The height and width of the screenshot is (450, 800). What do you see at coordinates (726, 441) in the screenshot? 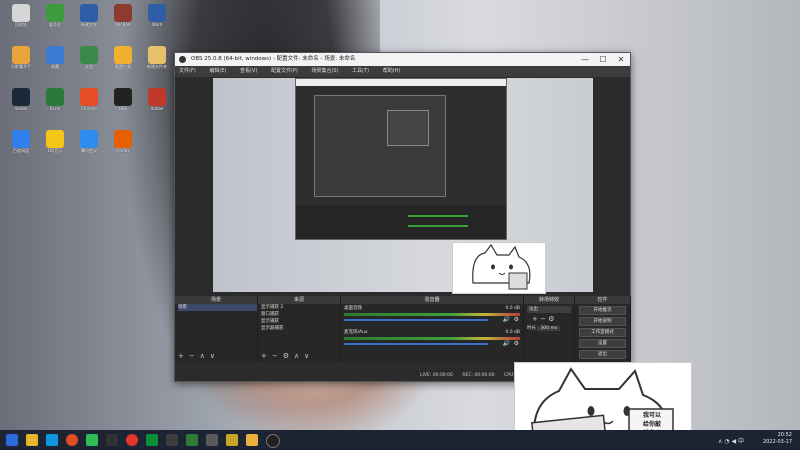
I see `wifi-icon: ◔` at bounding box center [726, 441].